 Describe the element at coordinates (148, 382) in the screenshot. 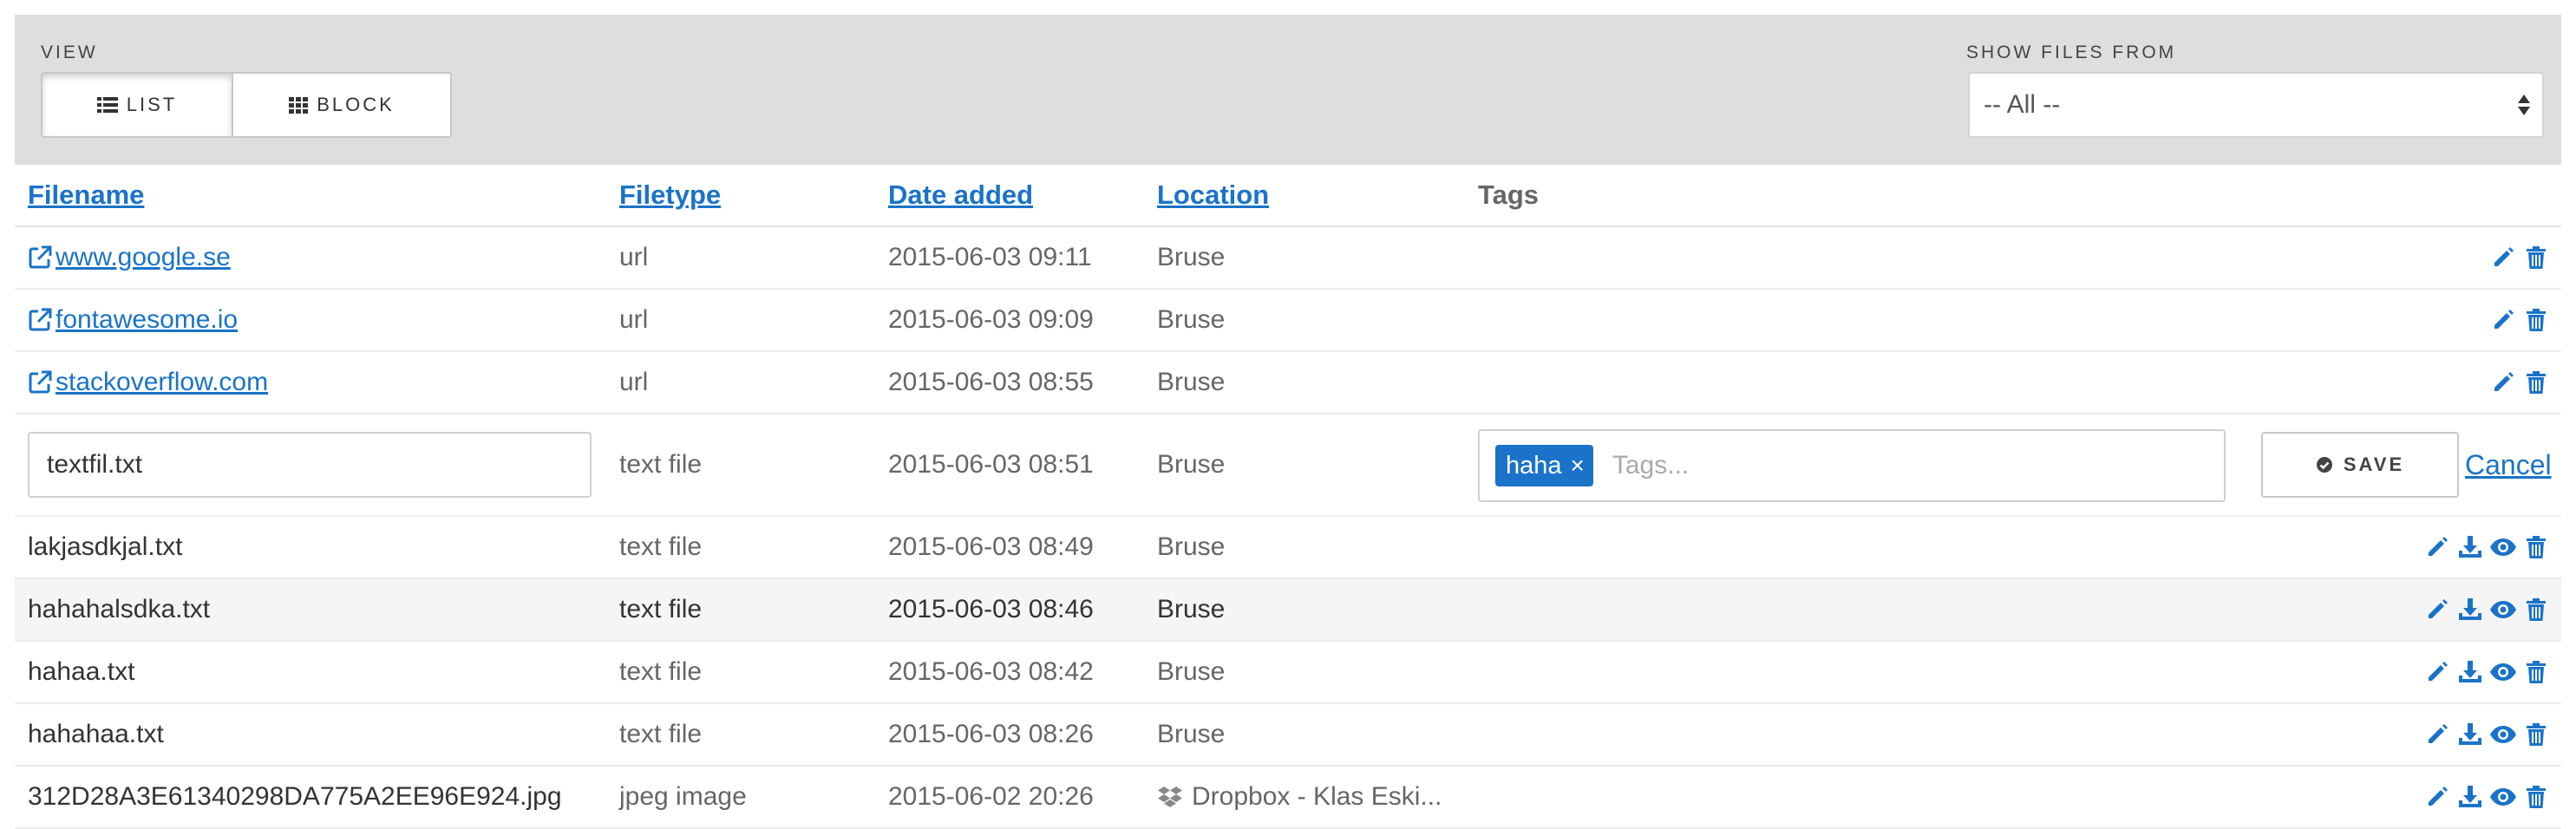

I see `url-link: stackoverflow.com` at that location.